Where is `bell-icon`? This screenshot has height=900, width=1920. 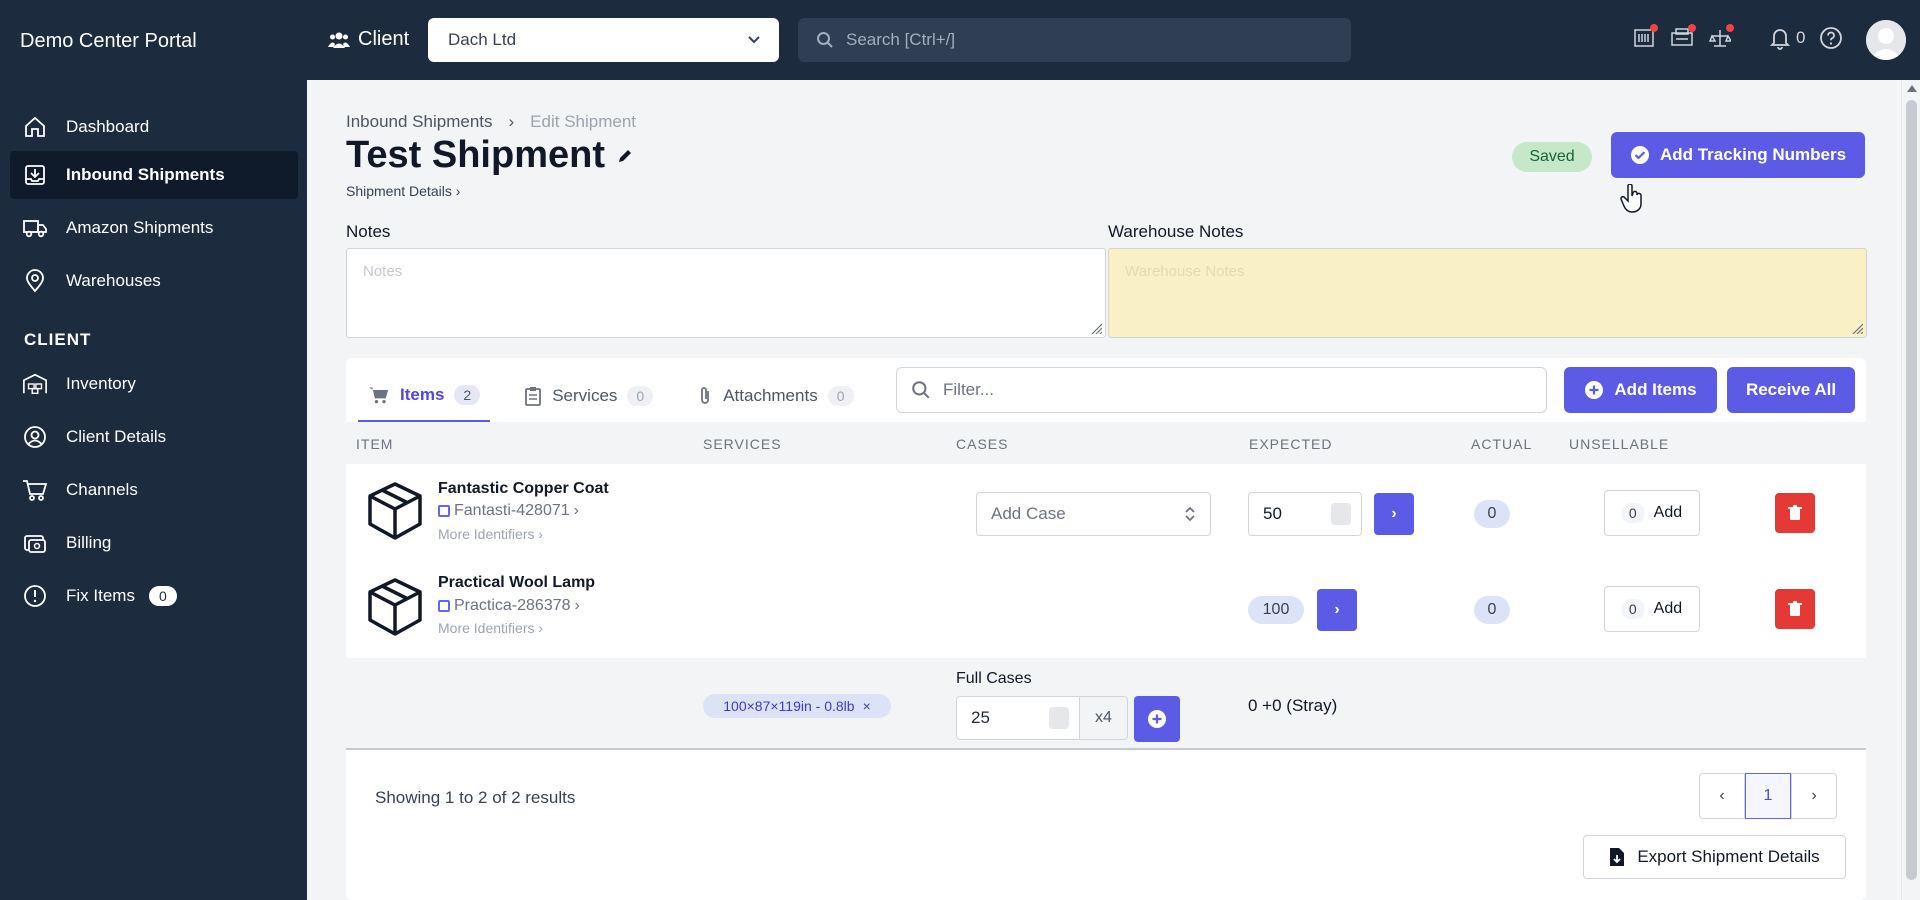
bell-icon is located at coordinates (1780, 38).